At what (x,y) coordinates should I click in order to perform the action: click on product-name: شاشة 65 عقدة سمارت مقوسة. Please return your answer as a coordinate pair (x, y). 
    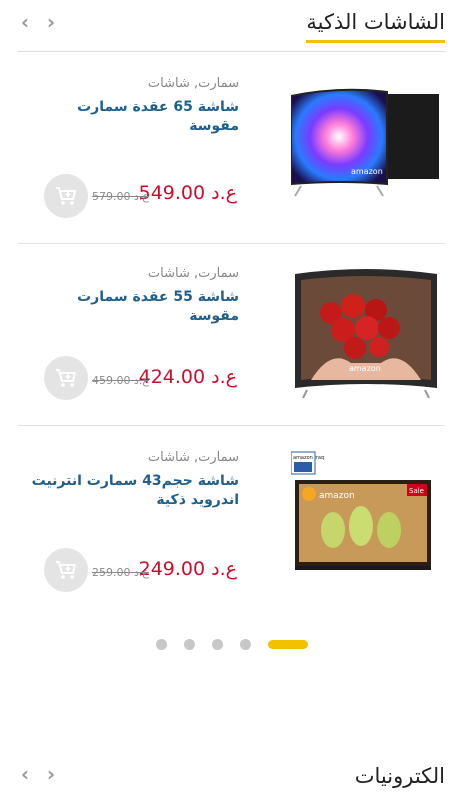
    Looking at the image, I should click on (134, 117).